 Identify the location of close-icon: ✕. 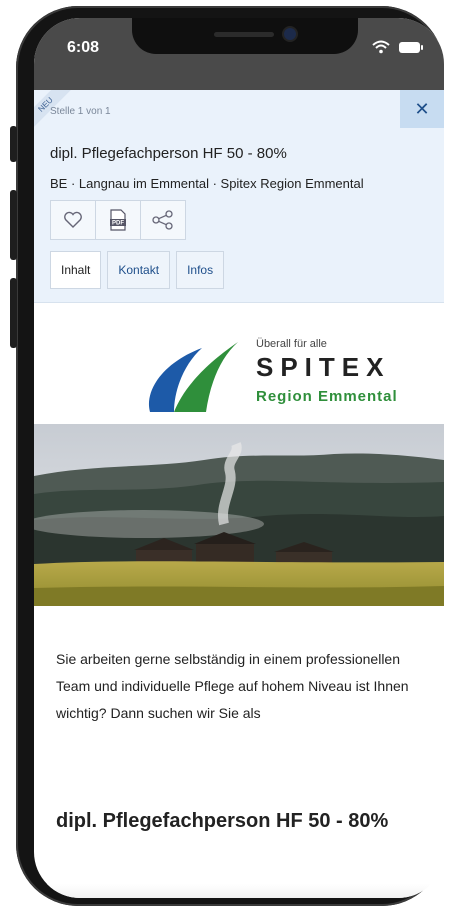
(422, 108).